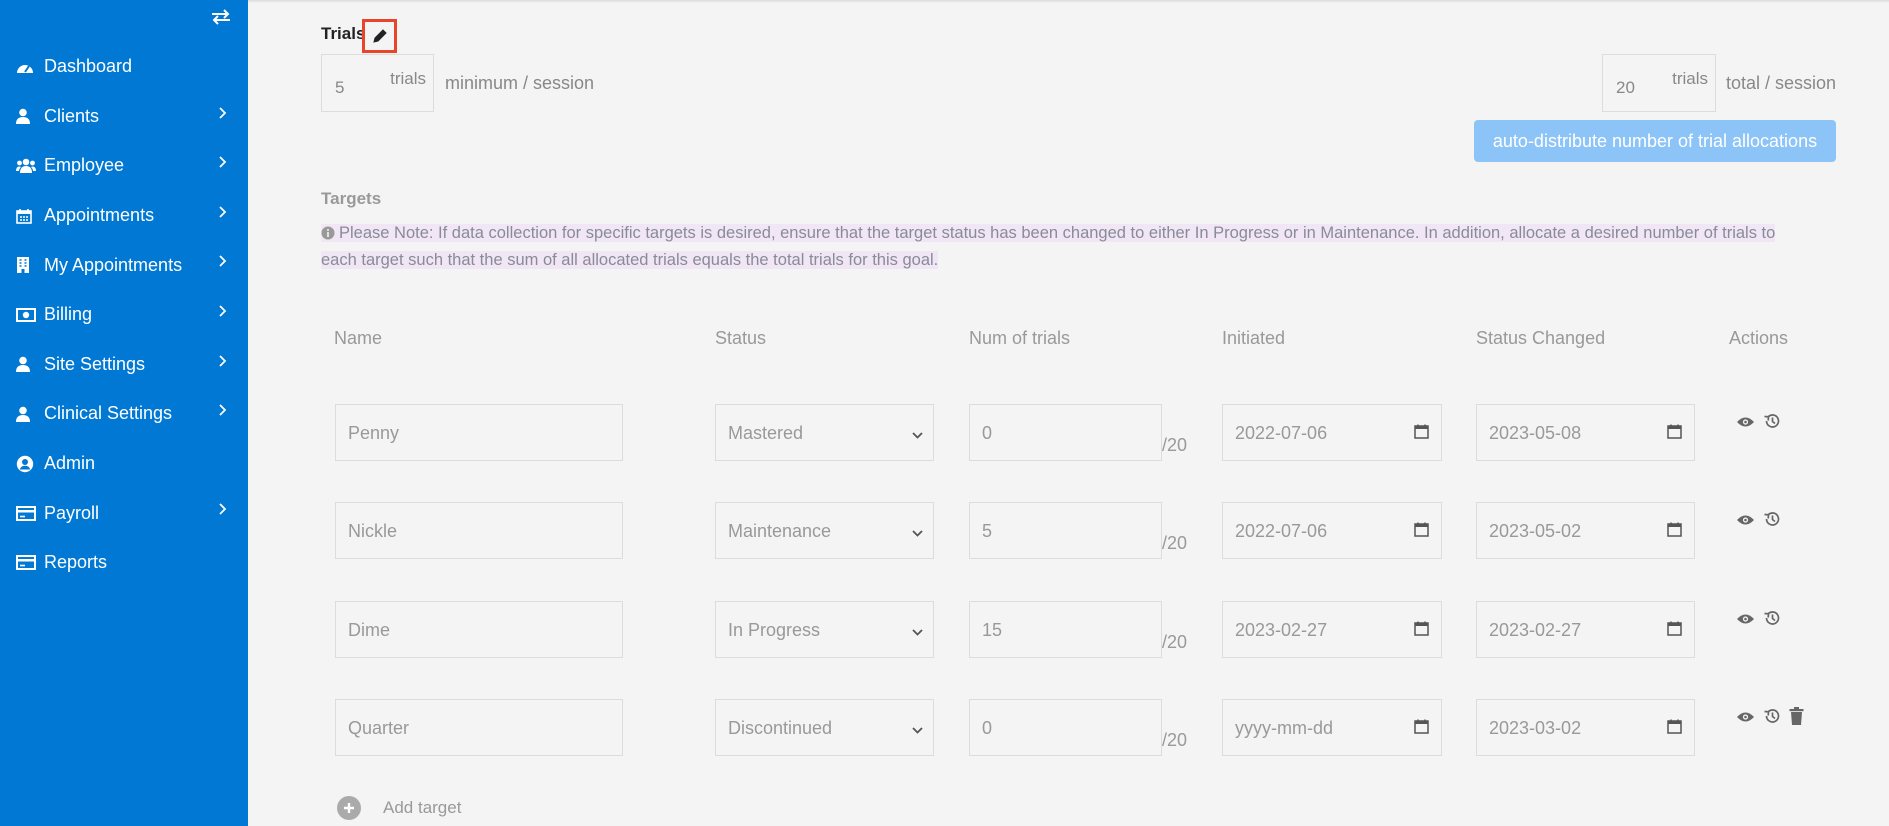 This screenshot has height=826, width=1889. I want to click on column-header-name: Name, so click(358, 338).